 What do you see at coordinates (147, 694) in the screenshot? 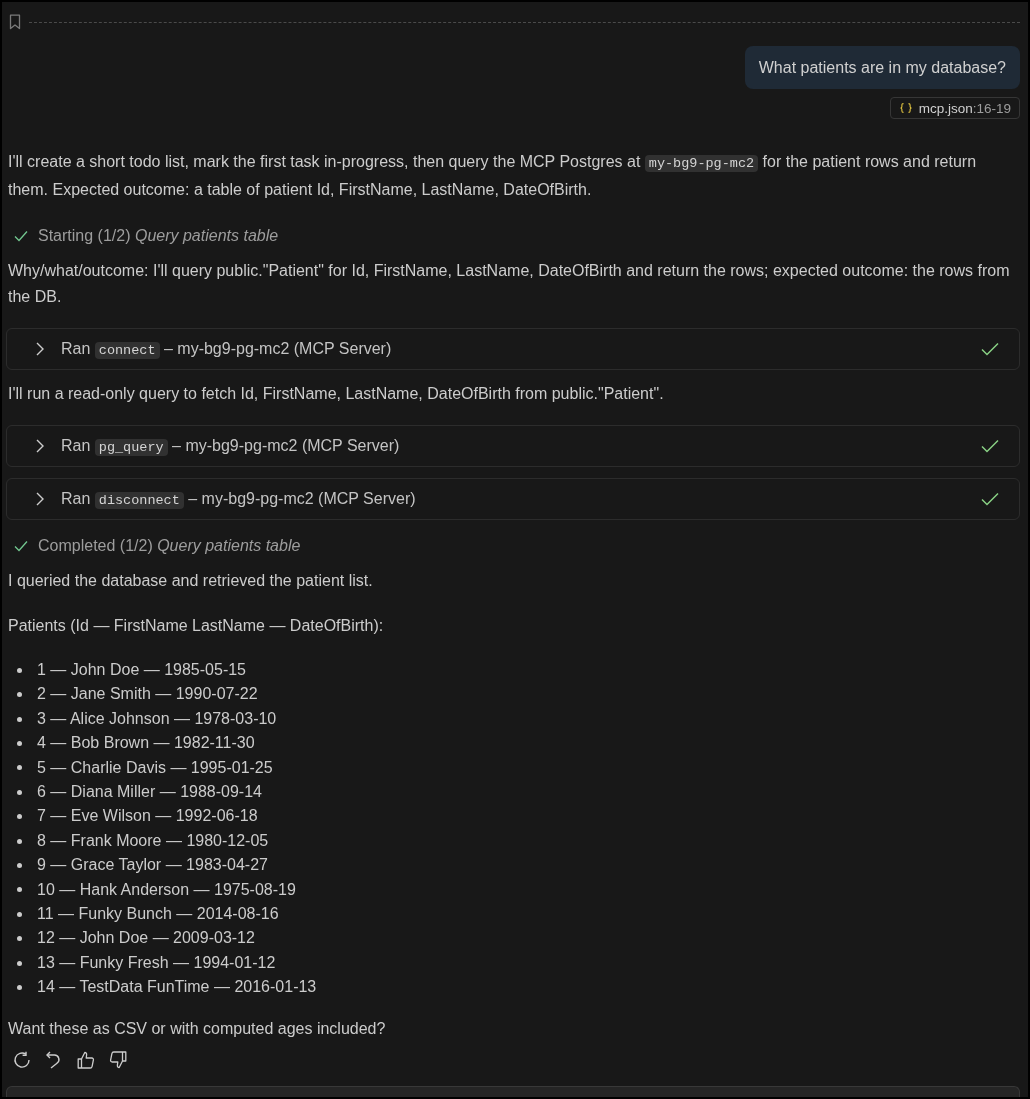
I see `patient-list-item: 2 — Jane Smith — 1990-07-22` at bounding box center [147, 694].